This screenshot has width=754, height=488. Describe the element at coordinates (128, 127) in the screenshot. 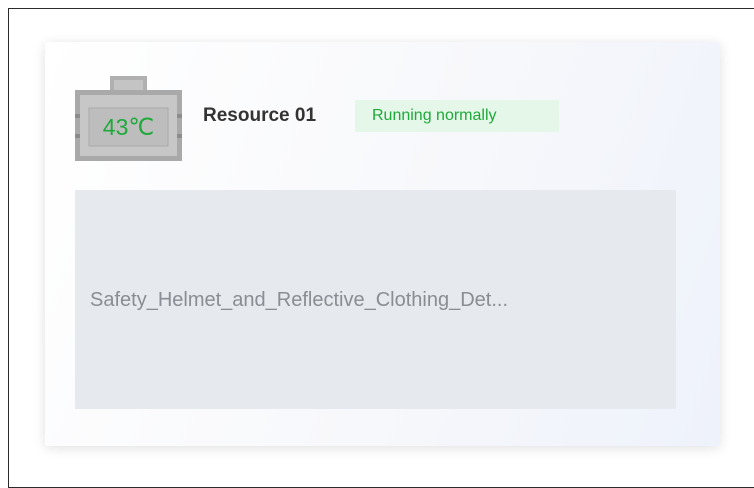

I see `temperature-readout: 43℃` at that location.